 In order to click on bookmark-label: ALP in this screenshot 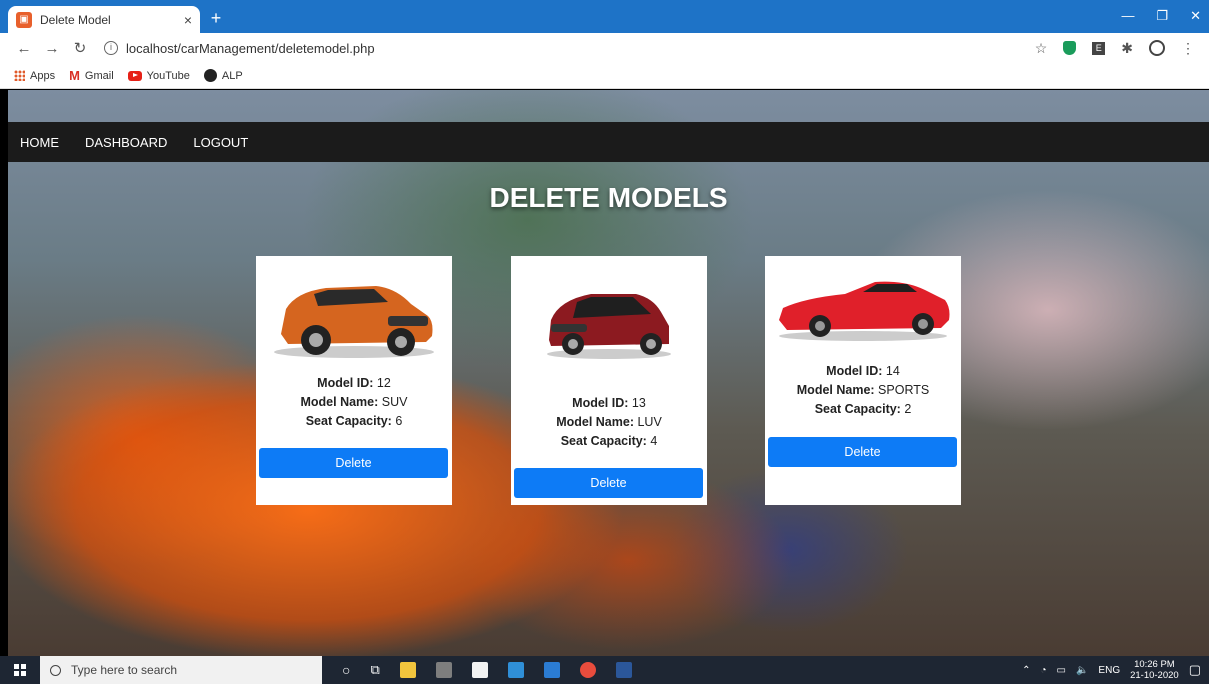, I will do `click(232, 75)`.